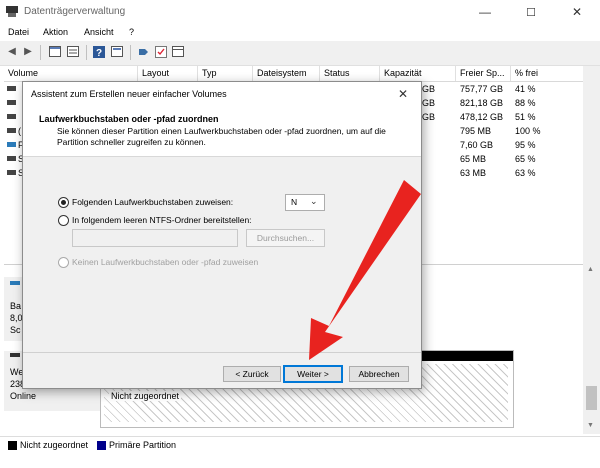 This screenshot has height=468, width=600. I want to click on free-space-cell: 65 MB, so click(473, 159).